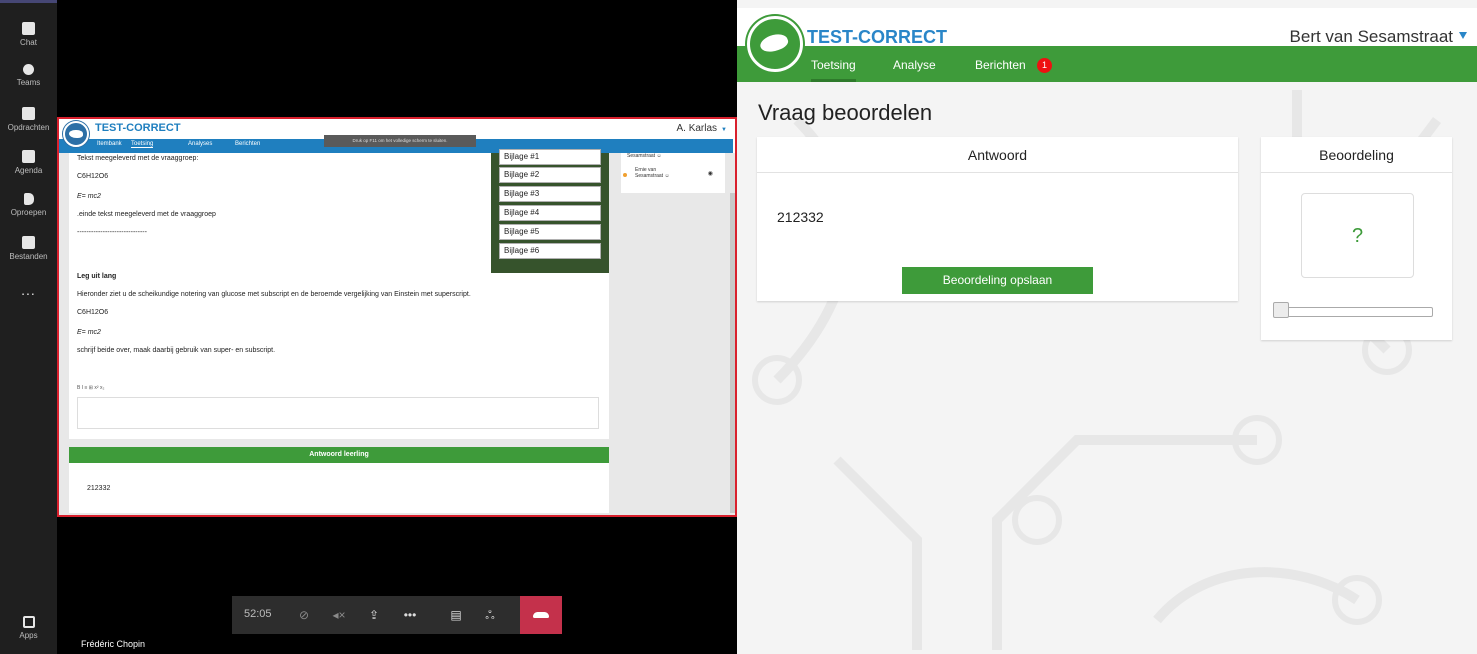 This screenshot has height=654, width=1477. I want to click on rail-item-chat: Chat, so click(28, 34).